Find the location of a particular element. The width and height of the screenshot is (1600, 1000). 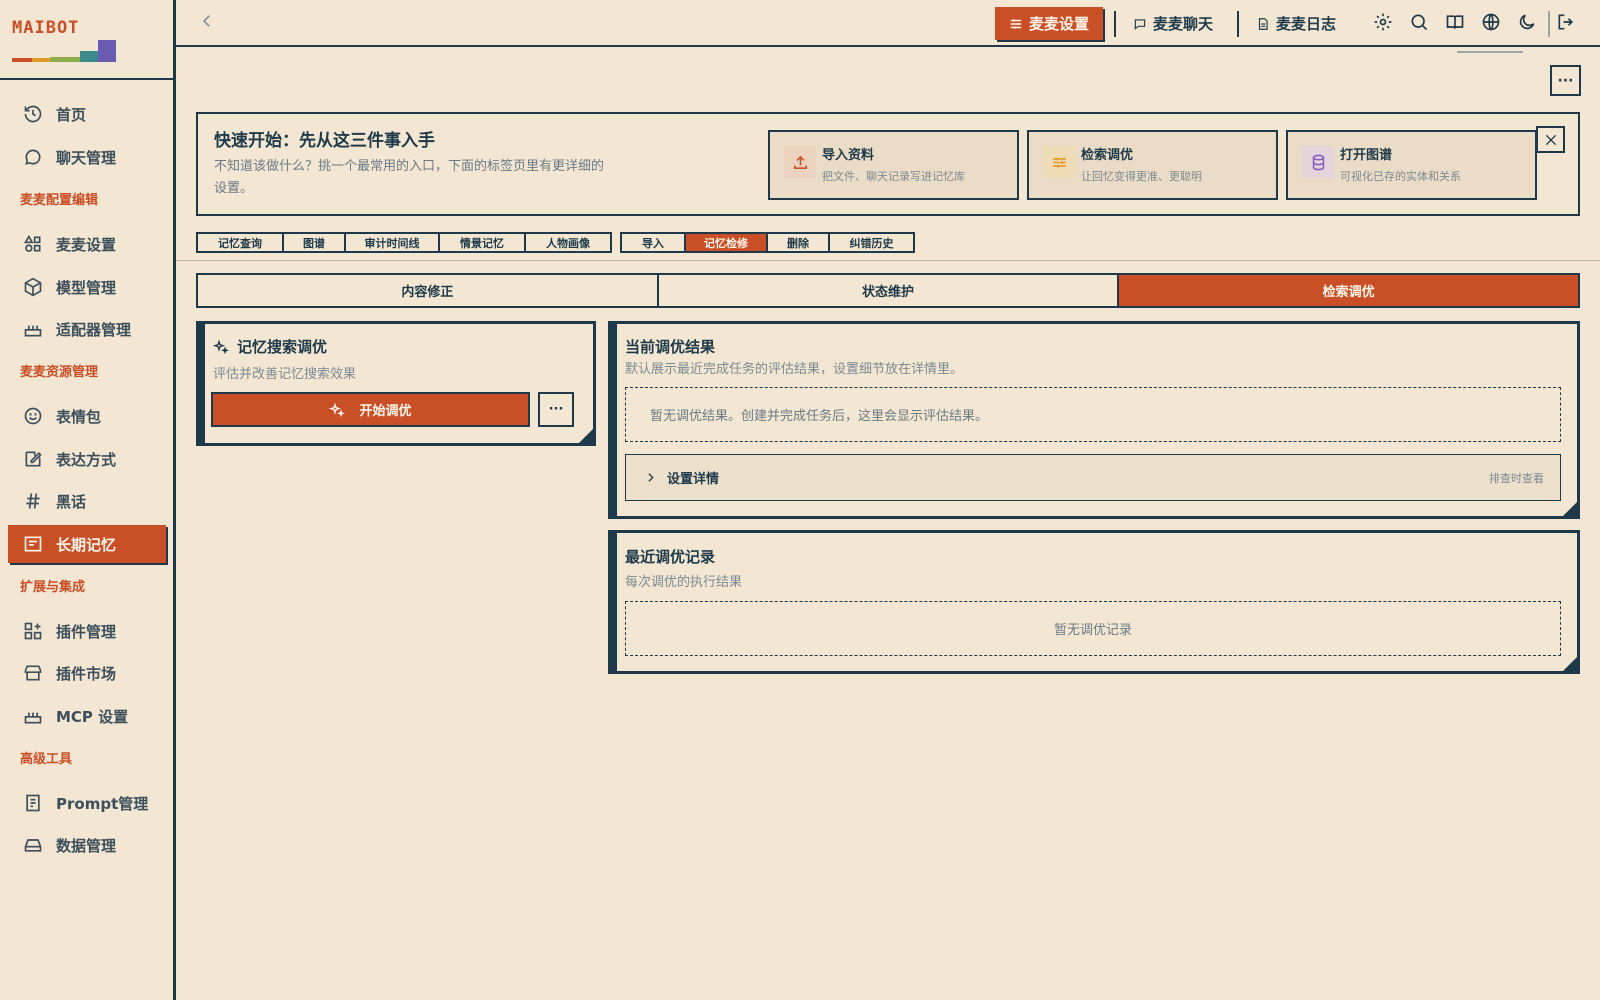

logo-bars is located at coordinates (69, 49).